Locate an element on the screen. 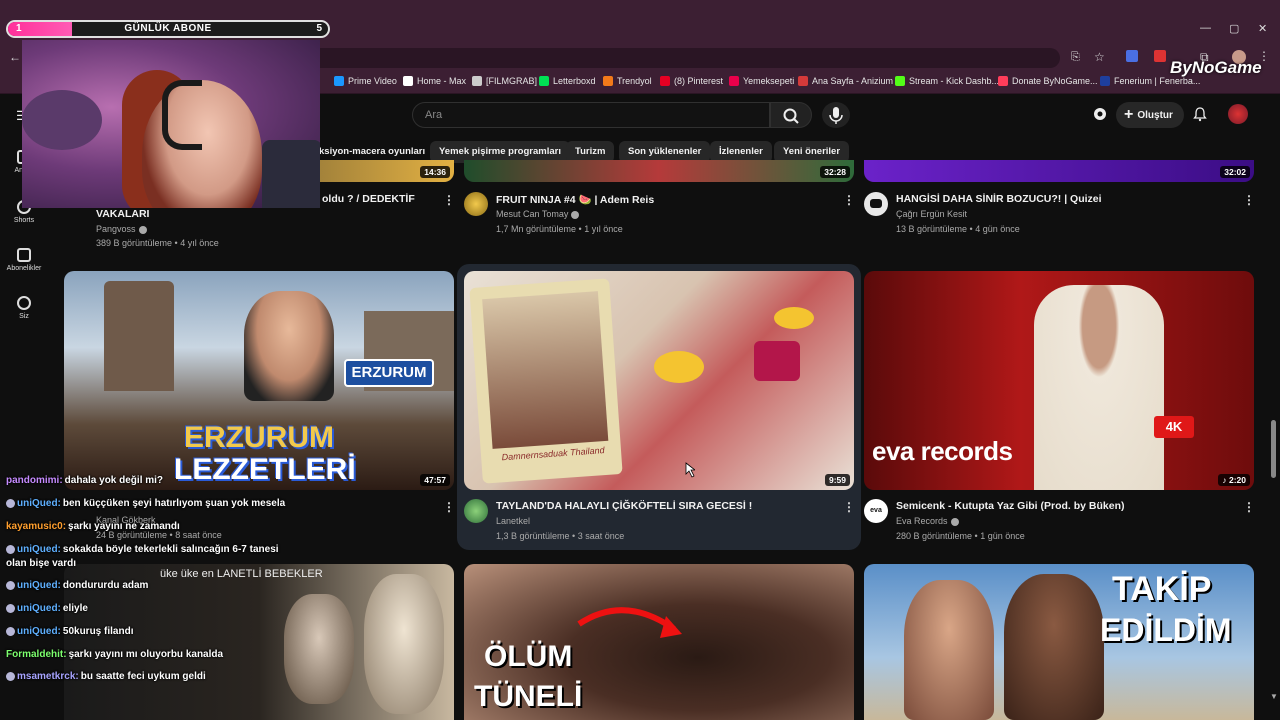 The width and height of the screenshot is (1280, 720). subscriber-goal-bar: GÜNLÜK ABONE 1 5 is located at coordinates (168, 29).